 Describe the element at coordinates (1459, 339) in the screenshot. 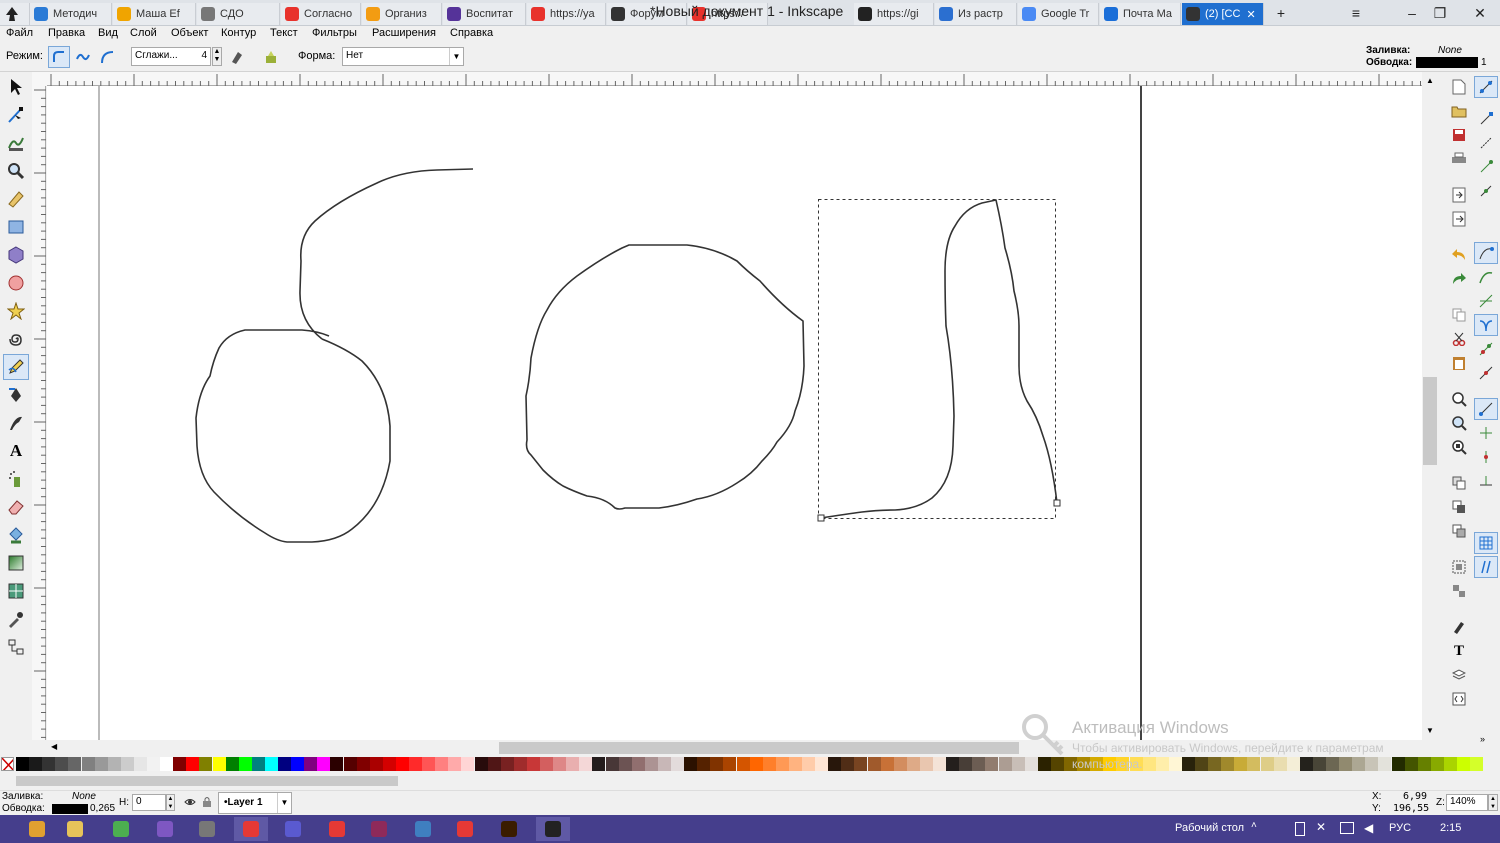

I see `cut-icon` at that location.